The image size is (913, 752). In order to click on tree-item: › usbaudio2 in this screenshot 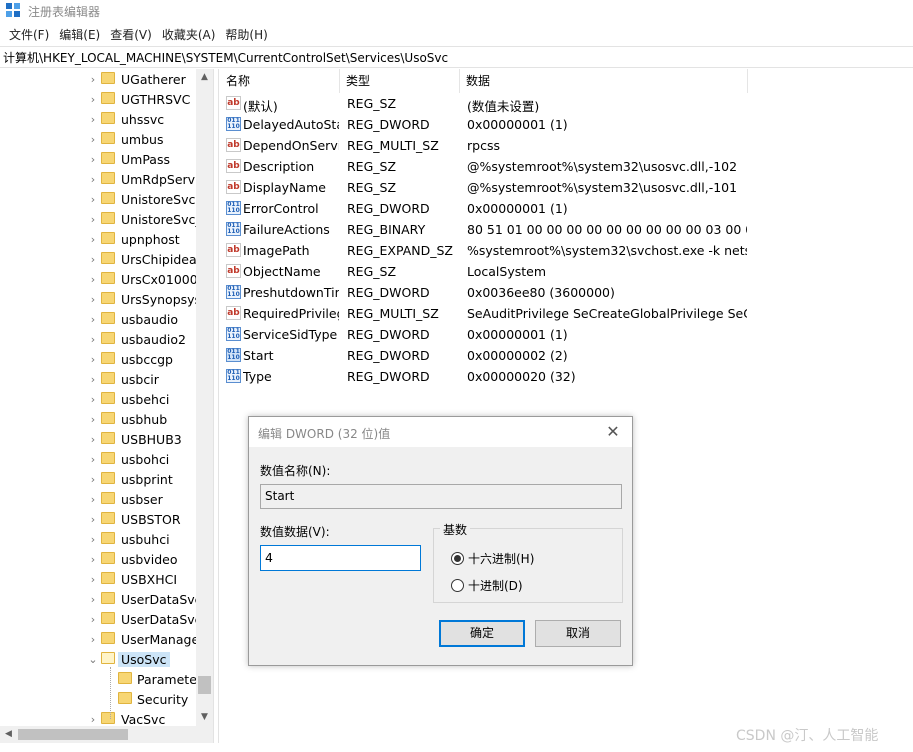, I will do `click(98, 339)`.